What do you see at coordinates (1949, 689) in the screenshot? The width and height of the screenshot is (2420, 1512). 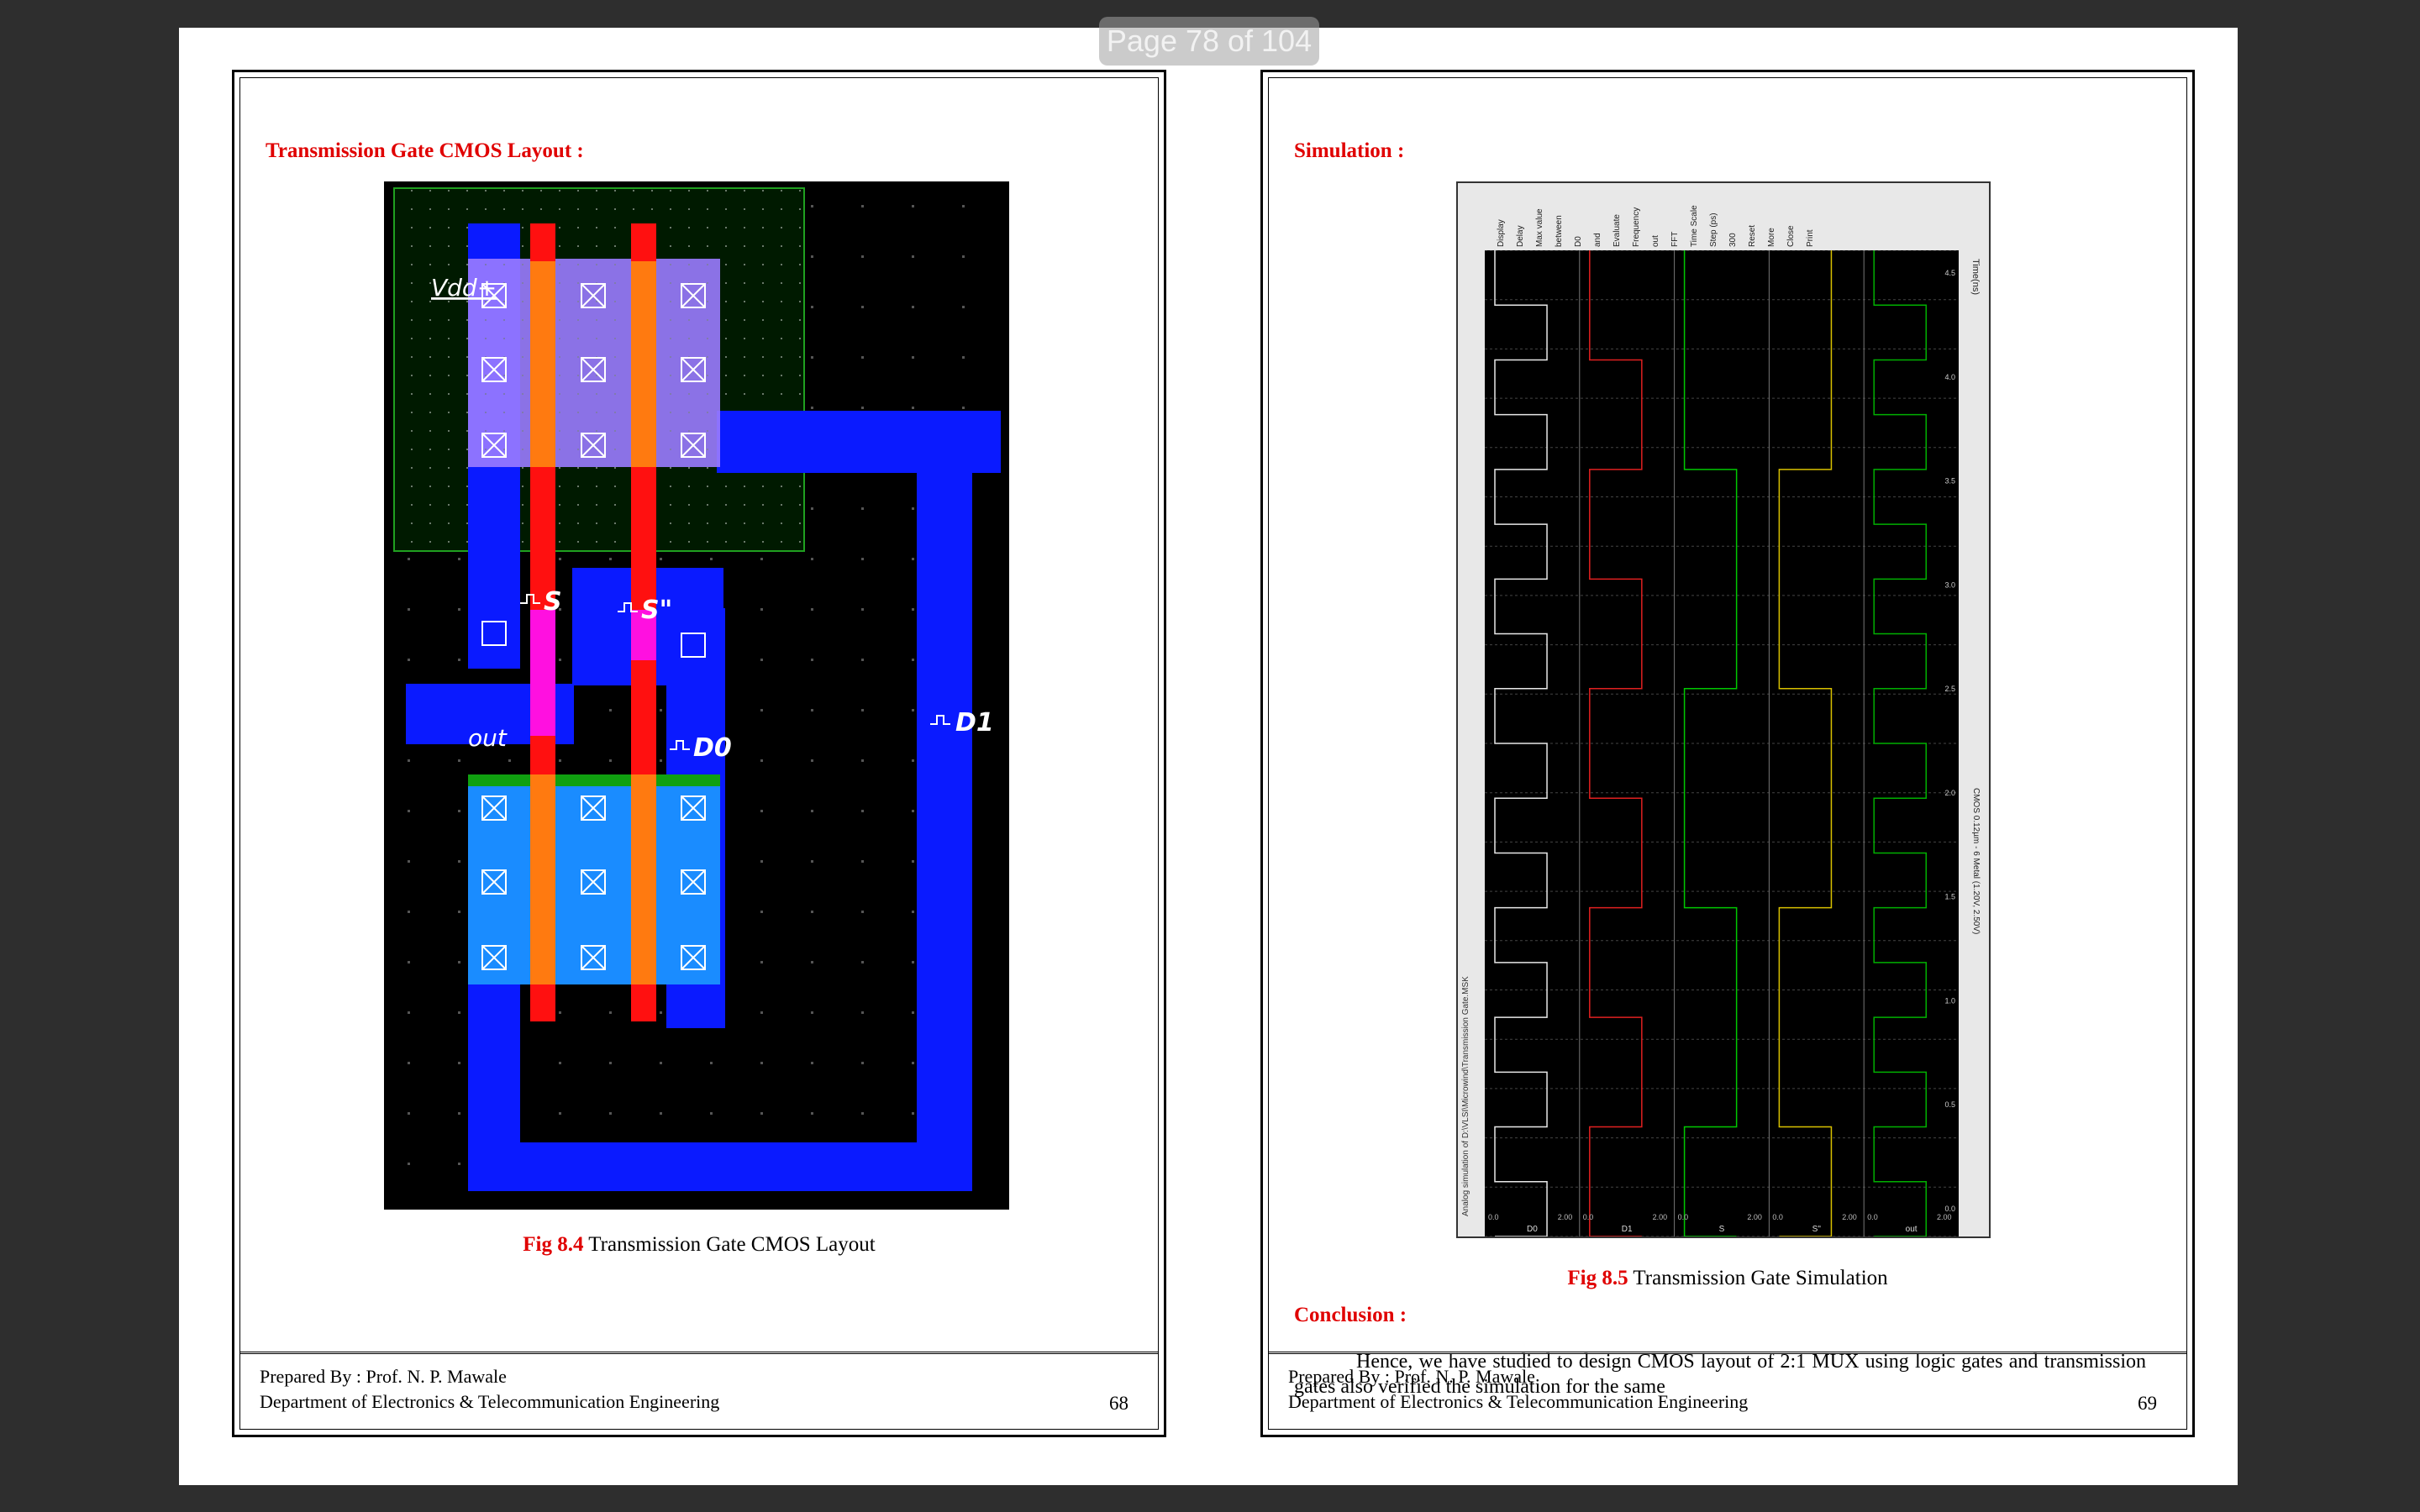 I see `sim-time-tick: 2.5` at bounding box center [1949, 689].